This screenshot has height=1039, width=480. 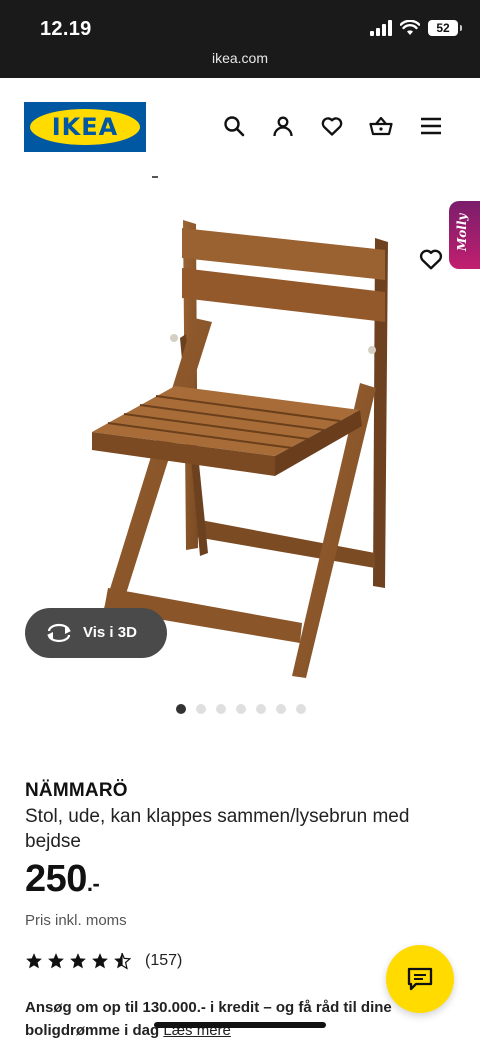 I want to click on site-header: IKEA, so click(x=240, y=127).